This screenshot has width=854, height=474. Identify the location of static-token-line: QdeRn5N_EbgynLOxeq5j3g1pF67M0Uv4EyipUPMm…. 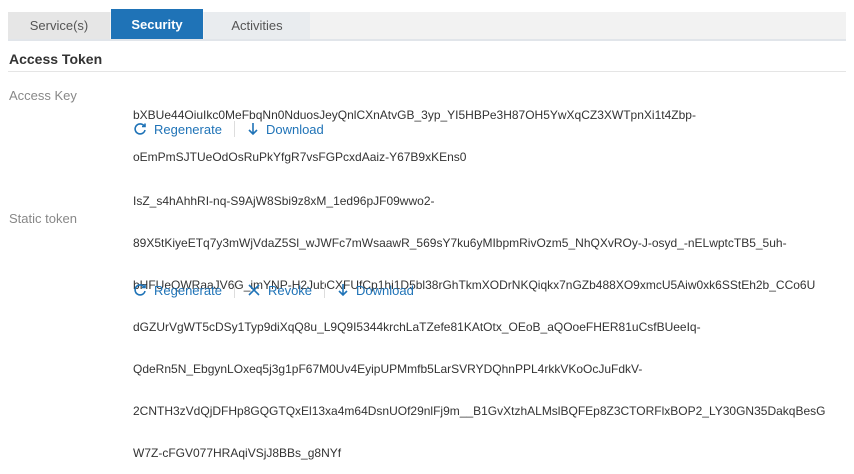
(388, 369).